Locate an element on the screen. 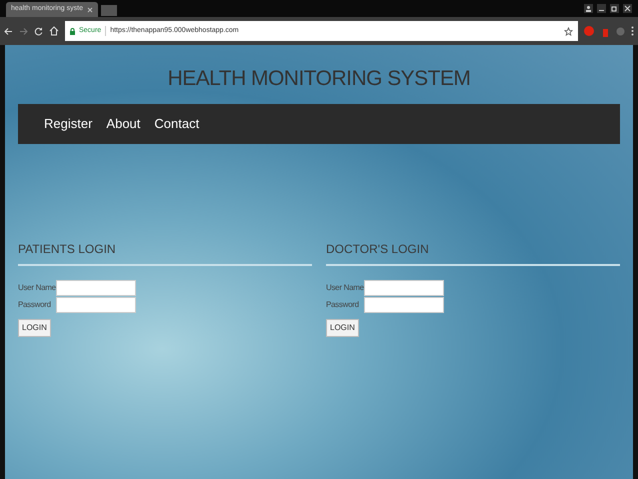  minimize-icon is located at coordinates (601, 8).